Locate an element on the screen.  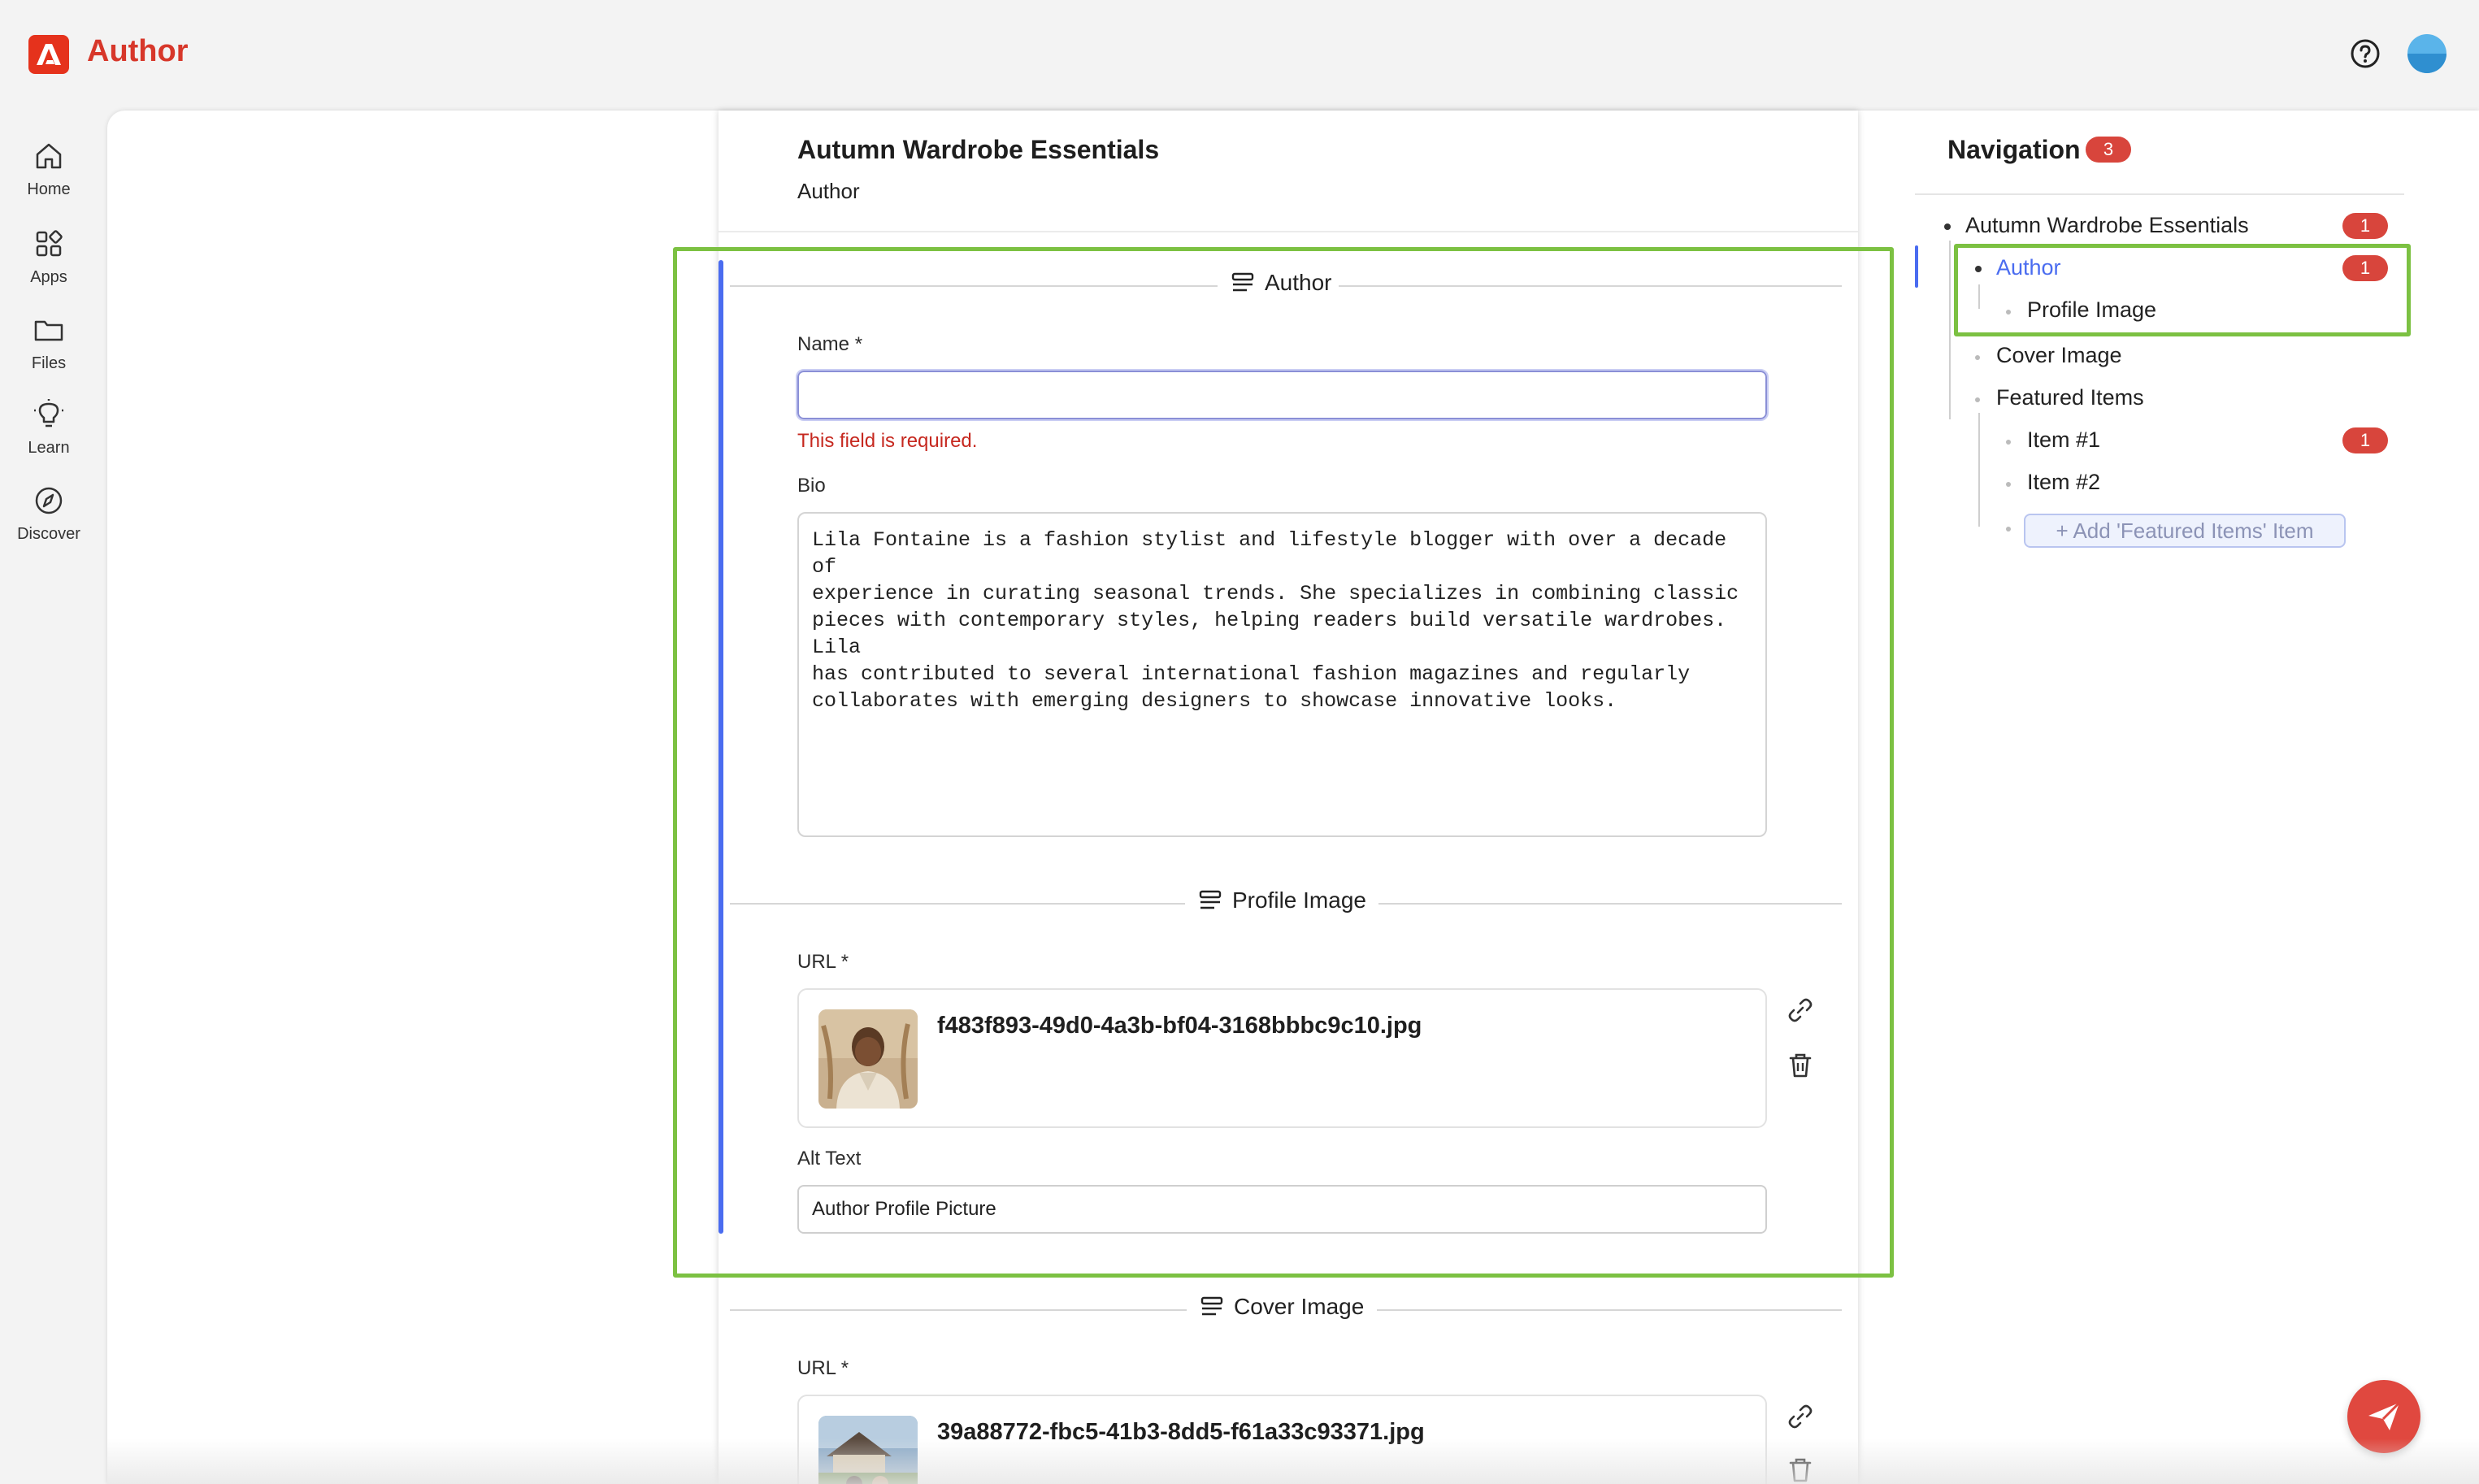
cover-url-label: URL * is located at coordinates (823, 1368).